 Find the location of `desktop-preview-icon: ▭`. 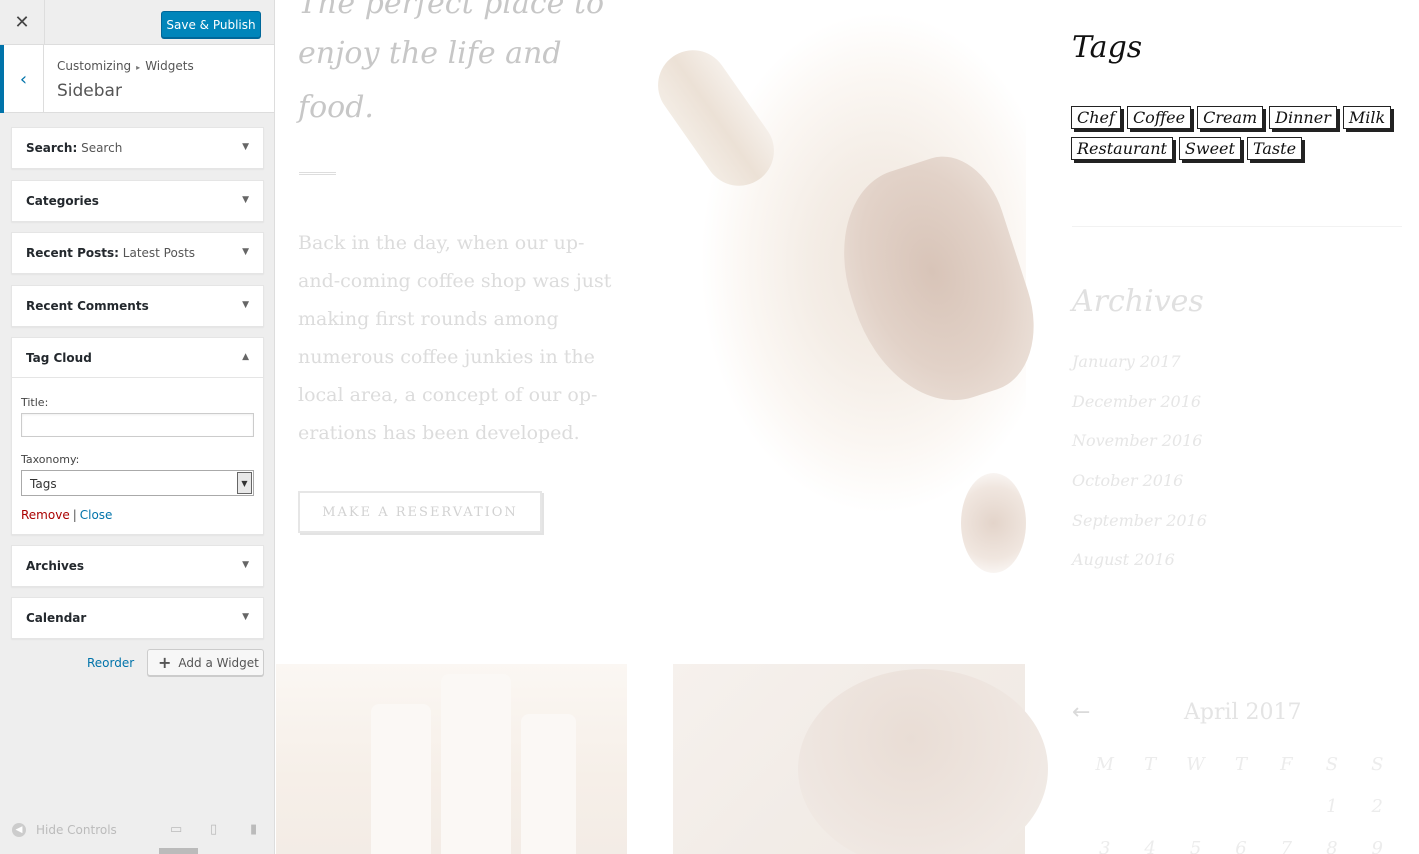

desktop-preview-icon: ▭ is located at coordinates (176, 829).